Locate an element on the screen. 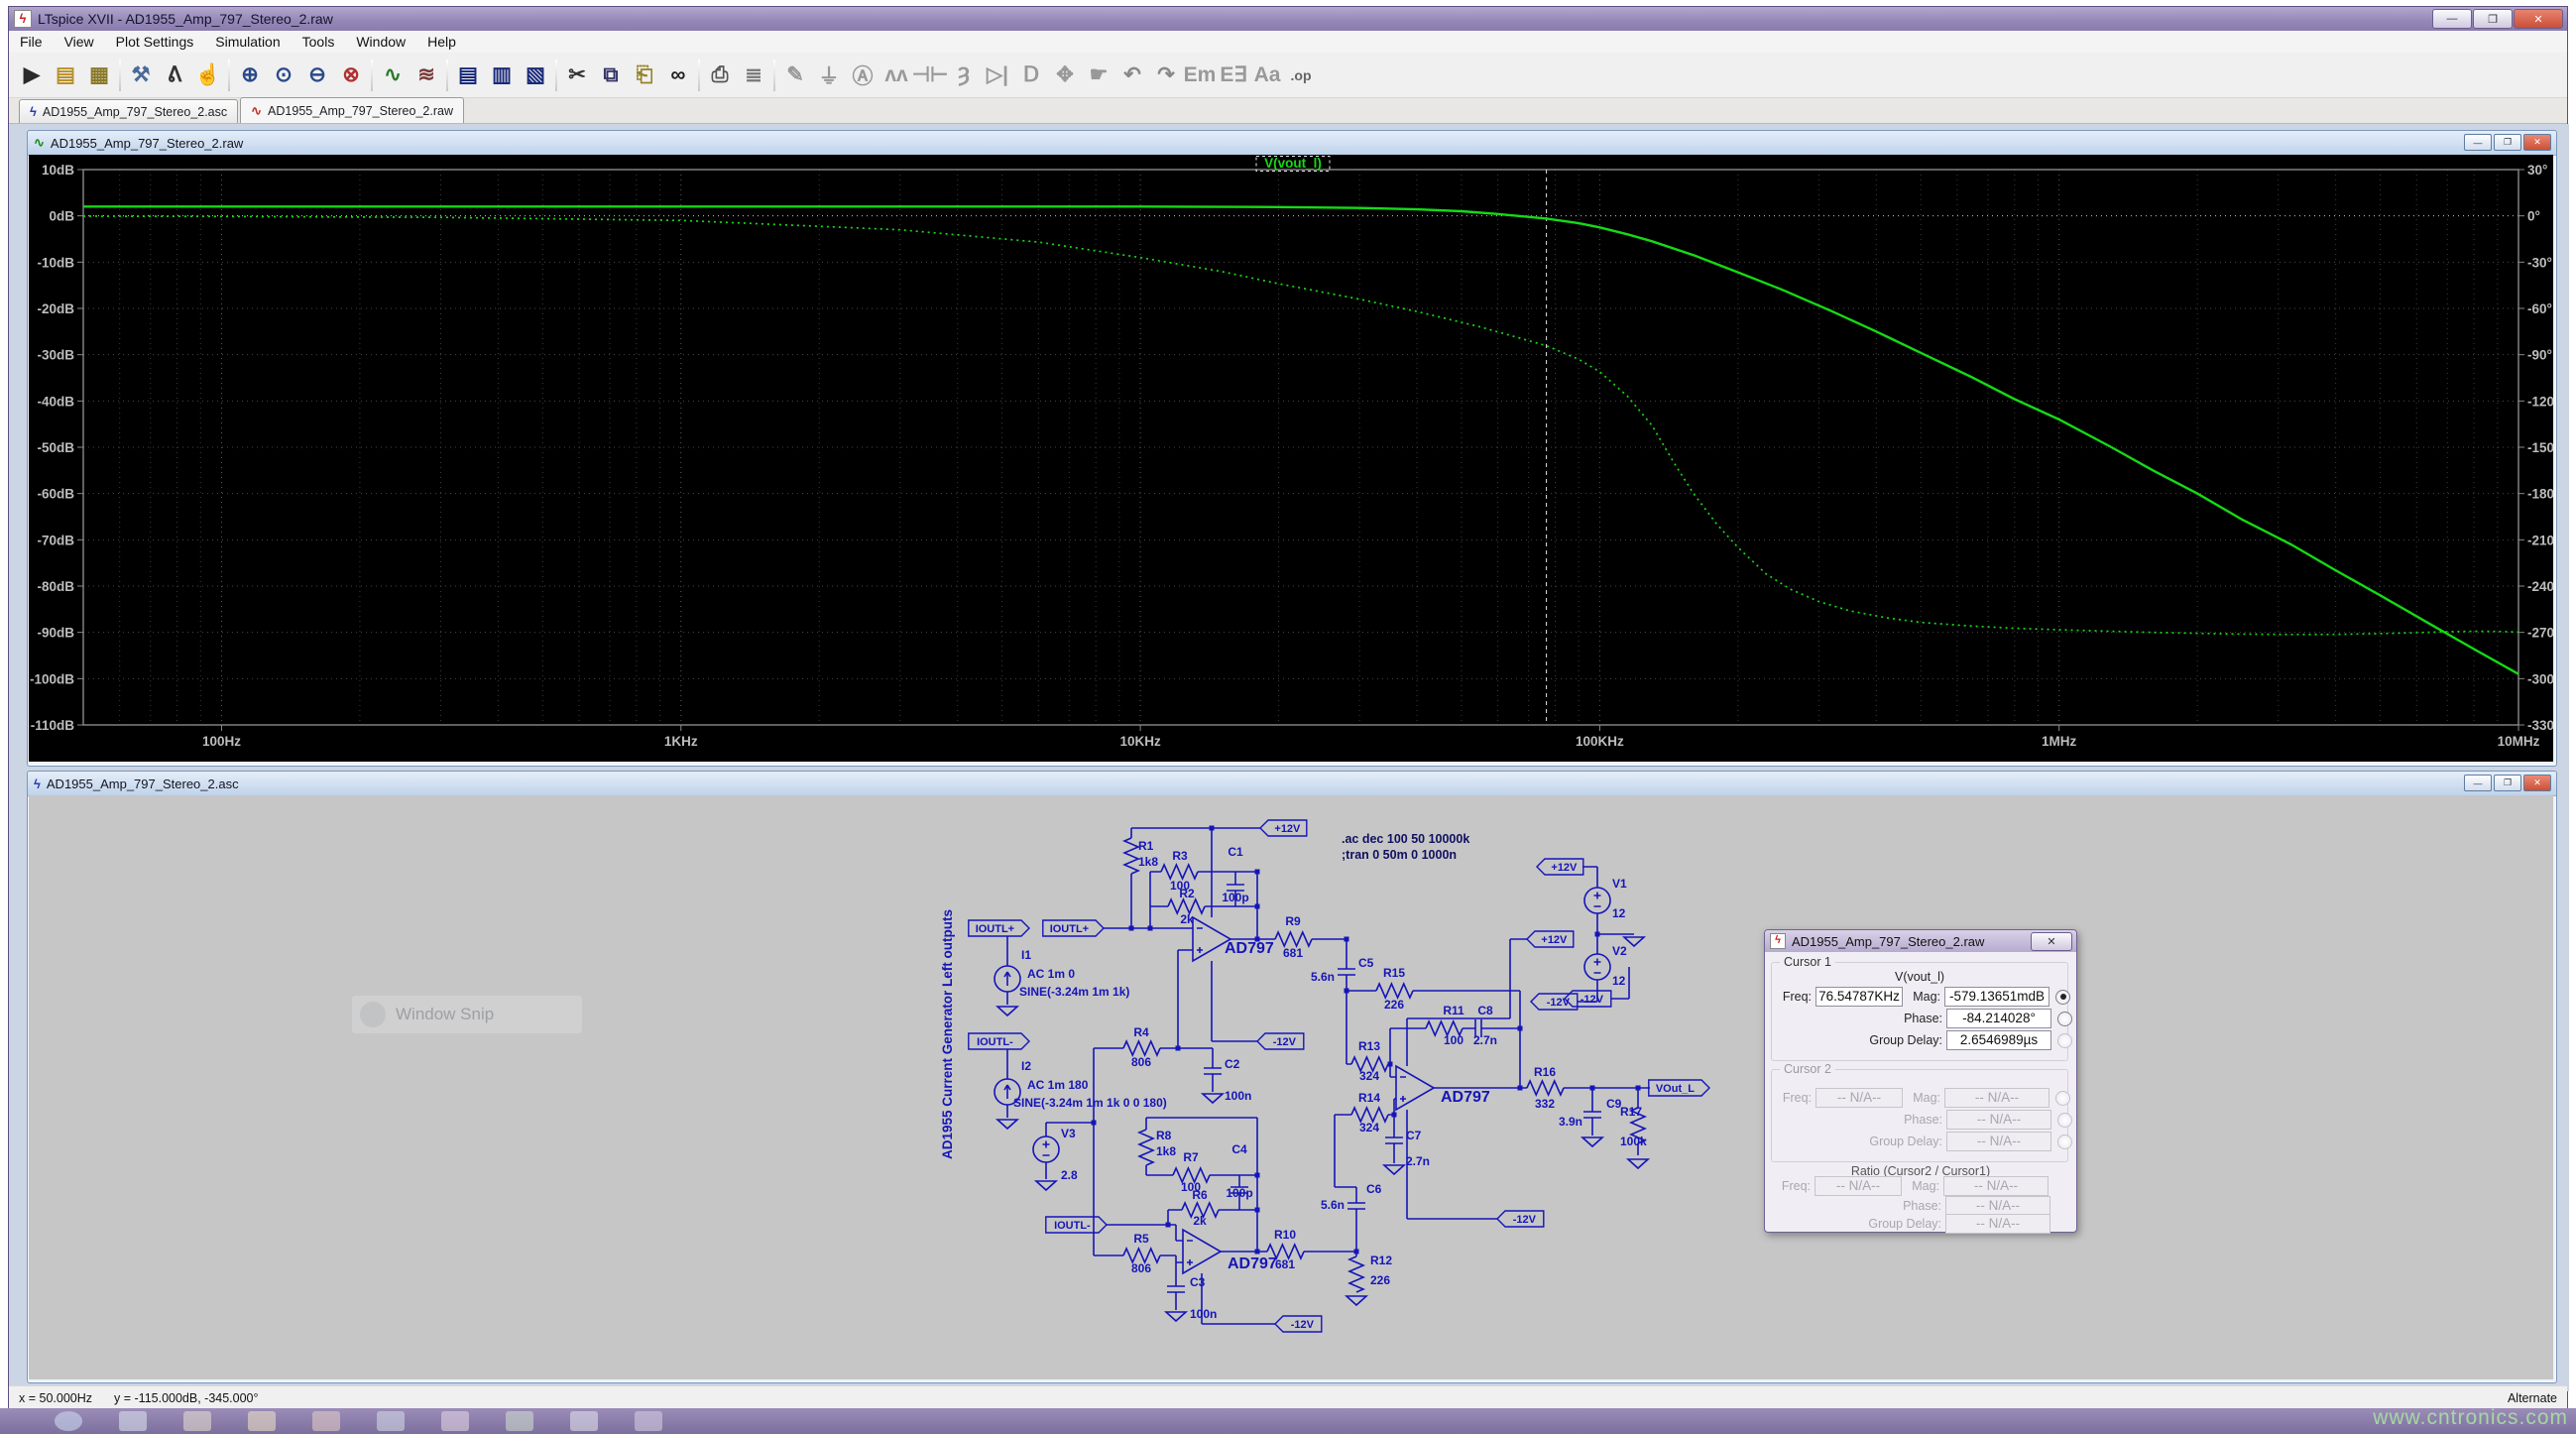  tab-schematic: ϟ AD1955_Amp_797_Stereo_2.asc is located at coordinates (129, 111).